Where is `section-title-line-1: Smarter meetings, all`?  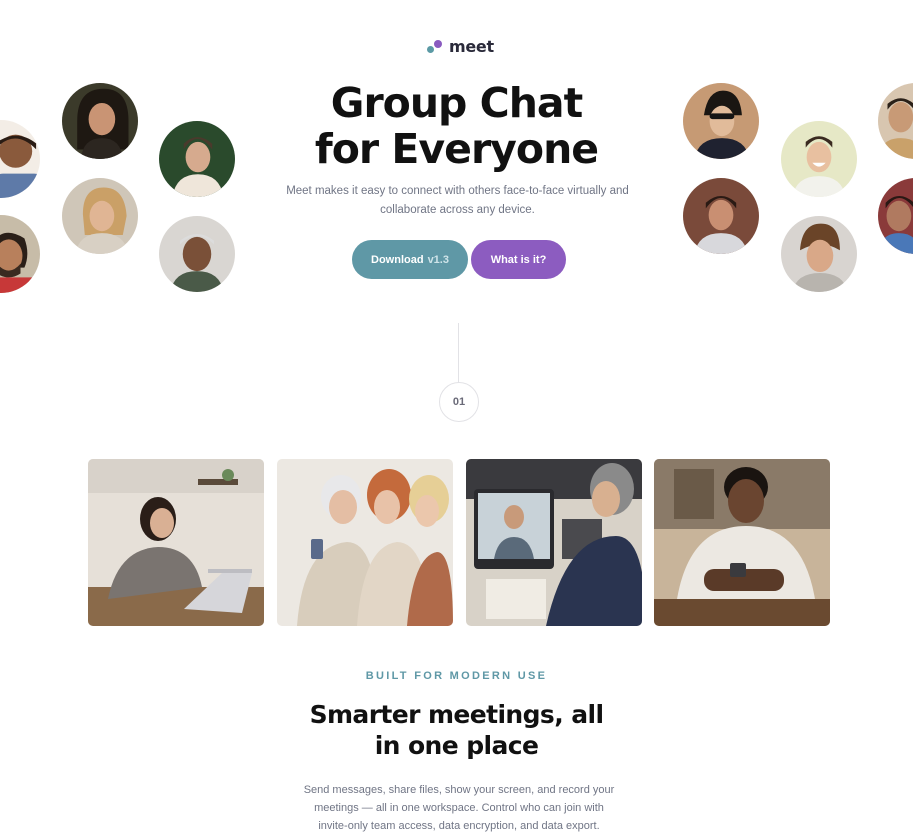 section-title-line-1: Smarter meetings, all is located at coordinates (456, 714).